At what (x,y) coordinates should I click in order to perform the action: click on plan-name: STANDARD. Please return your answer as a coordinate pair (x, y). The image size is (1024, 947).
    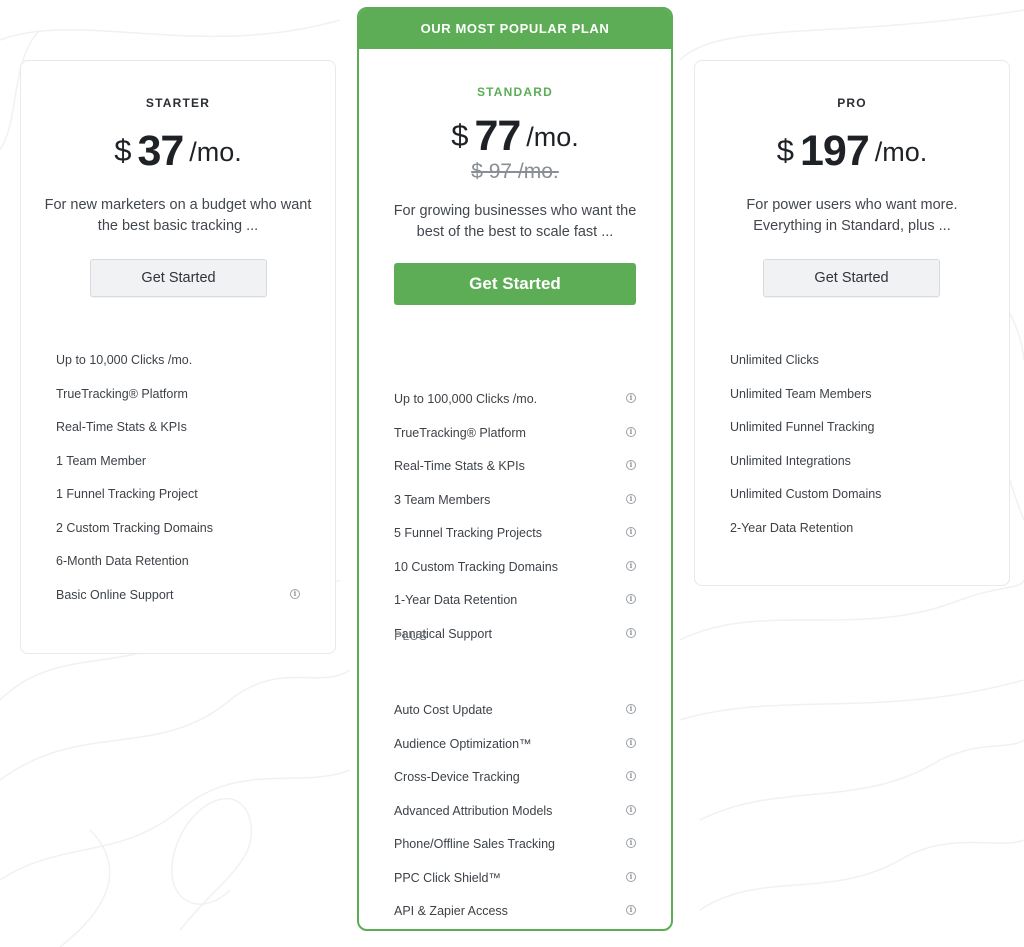
    Looking at the image, I should click on (515, 92).